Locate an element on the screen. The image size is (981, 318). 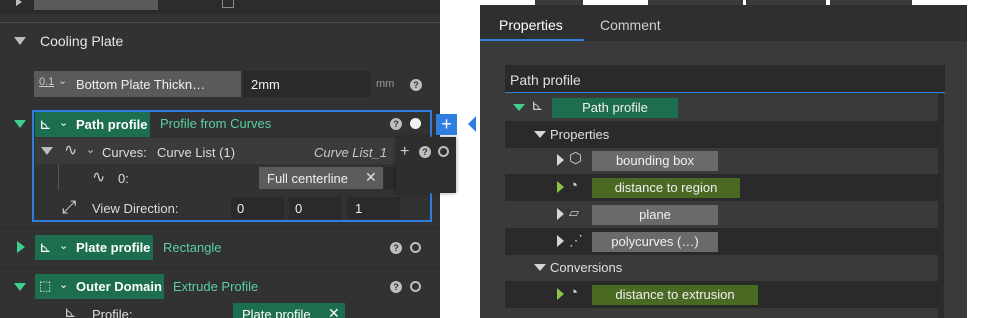
clipped-row is located at coordinates (220, 7).